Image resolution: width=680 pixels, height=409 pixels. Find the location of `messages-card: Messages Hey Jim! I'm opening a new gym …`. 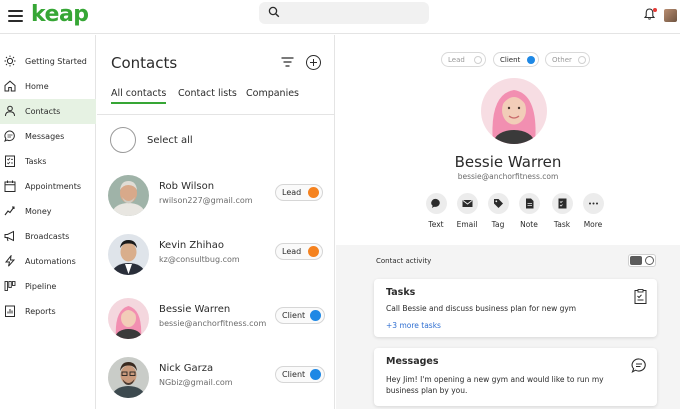

messages-card: Messages Hey Jim! I'm opening a new gym … is located at coordinates (515, 377).